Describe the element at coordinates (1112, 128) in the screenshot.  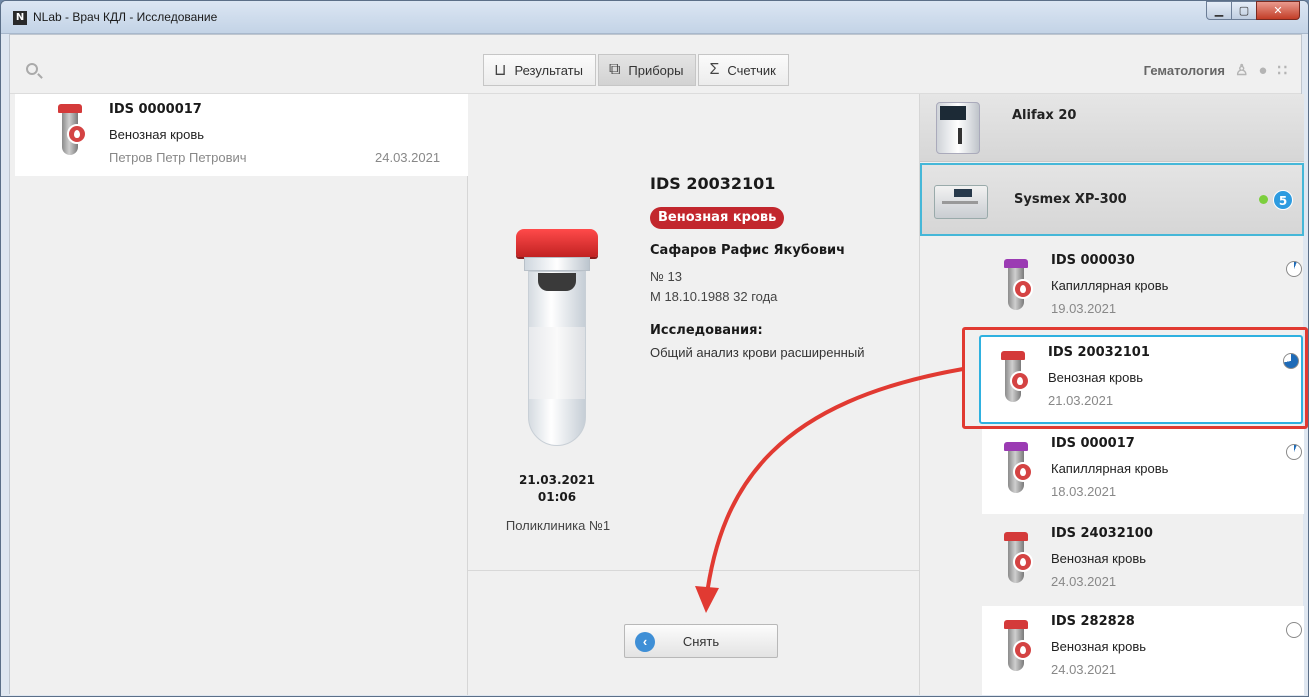
I see `device-alifax: Alifax 20` at that location.